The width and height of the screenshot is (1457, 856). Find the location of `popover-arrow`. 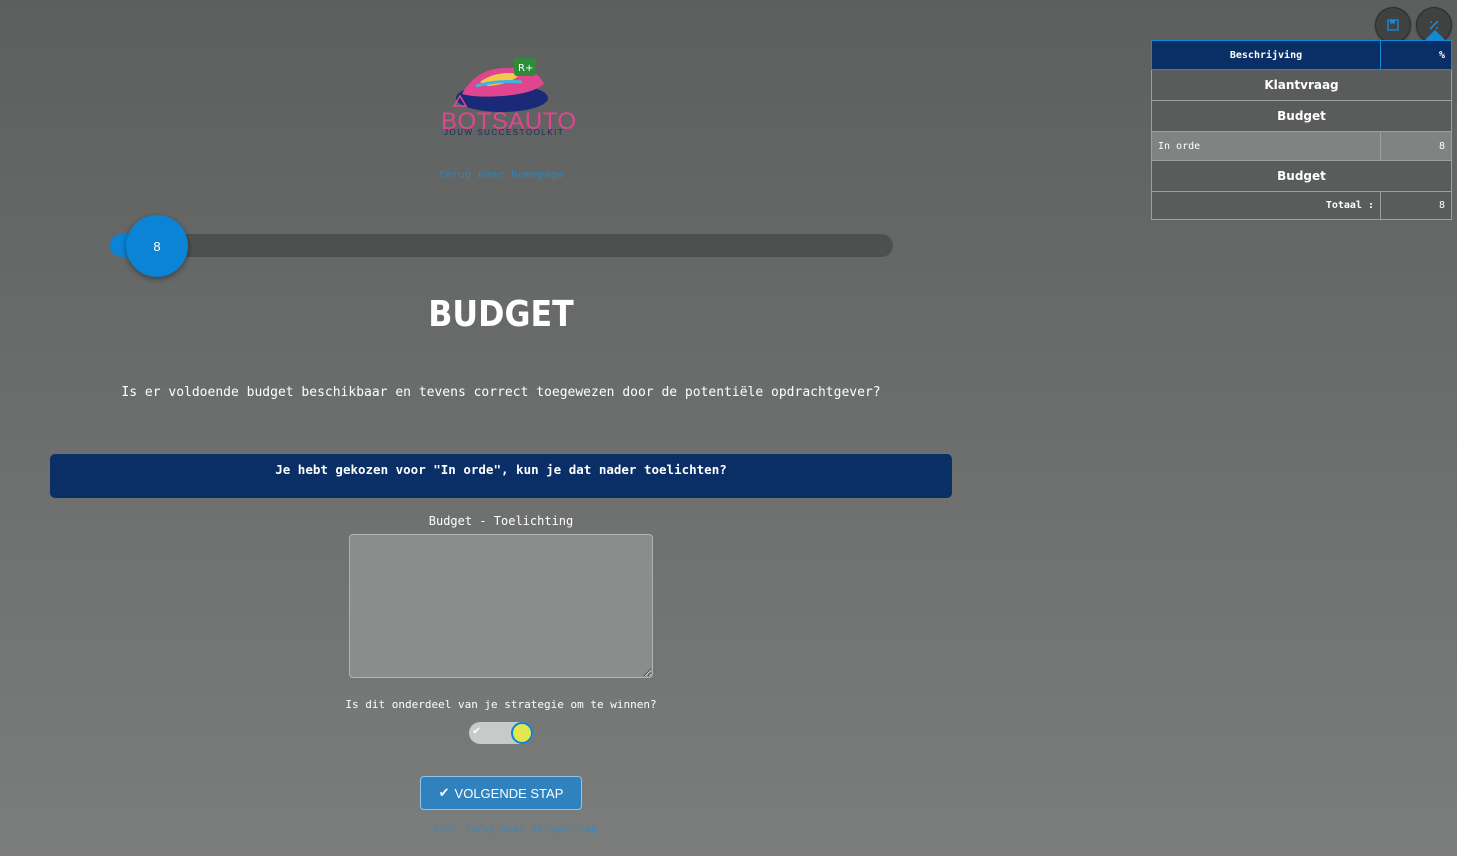

popover-arrow is located at coordinates (1435, 35).